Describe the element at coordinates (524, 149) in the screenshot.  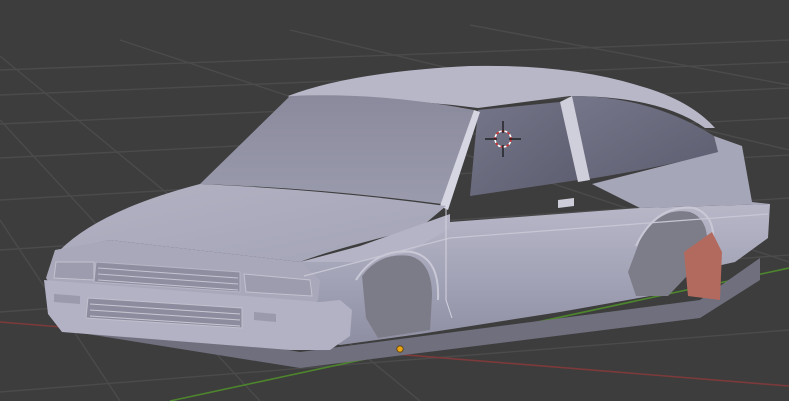
I see `door-window` at that location.